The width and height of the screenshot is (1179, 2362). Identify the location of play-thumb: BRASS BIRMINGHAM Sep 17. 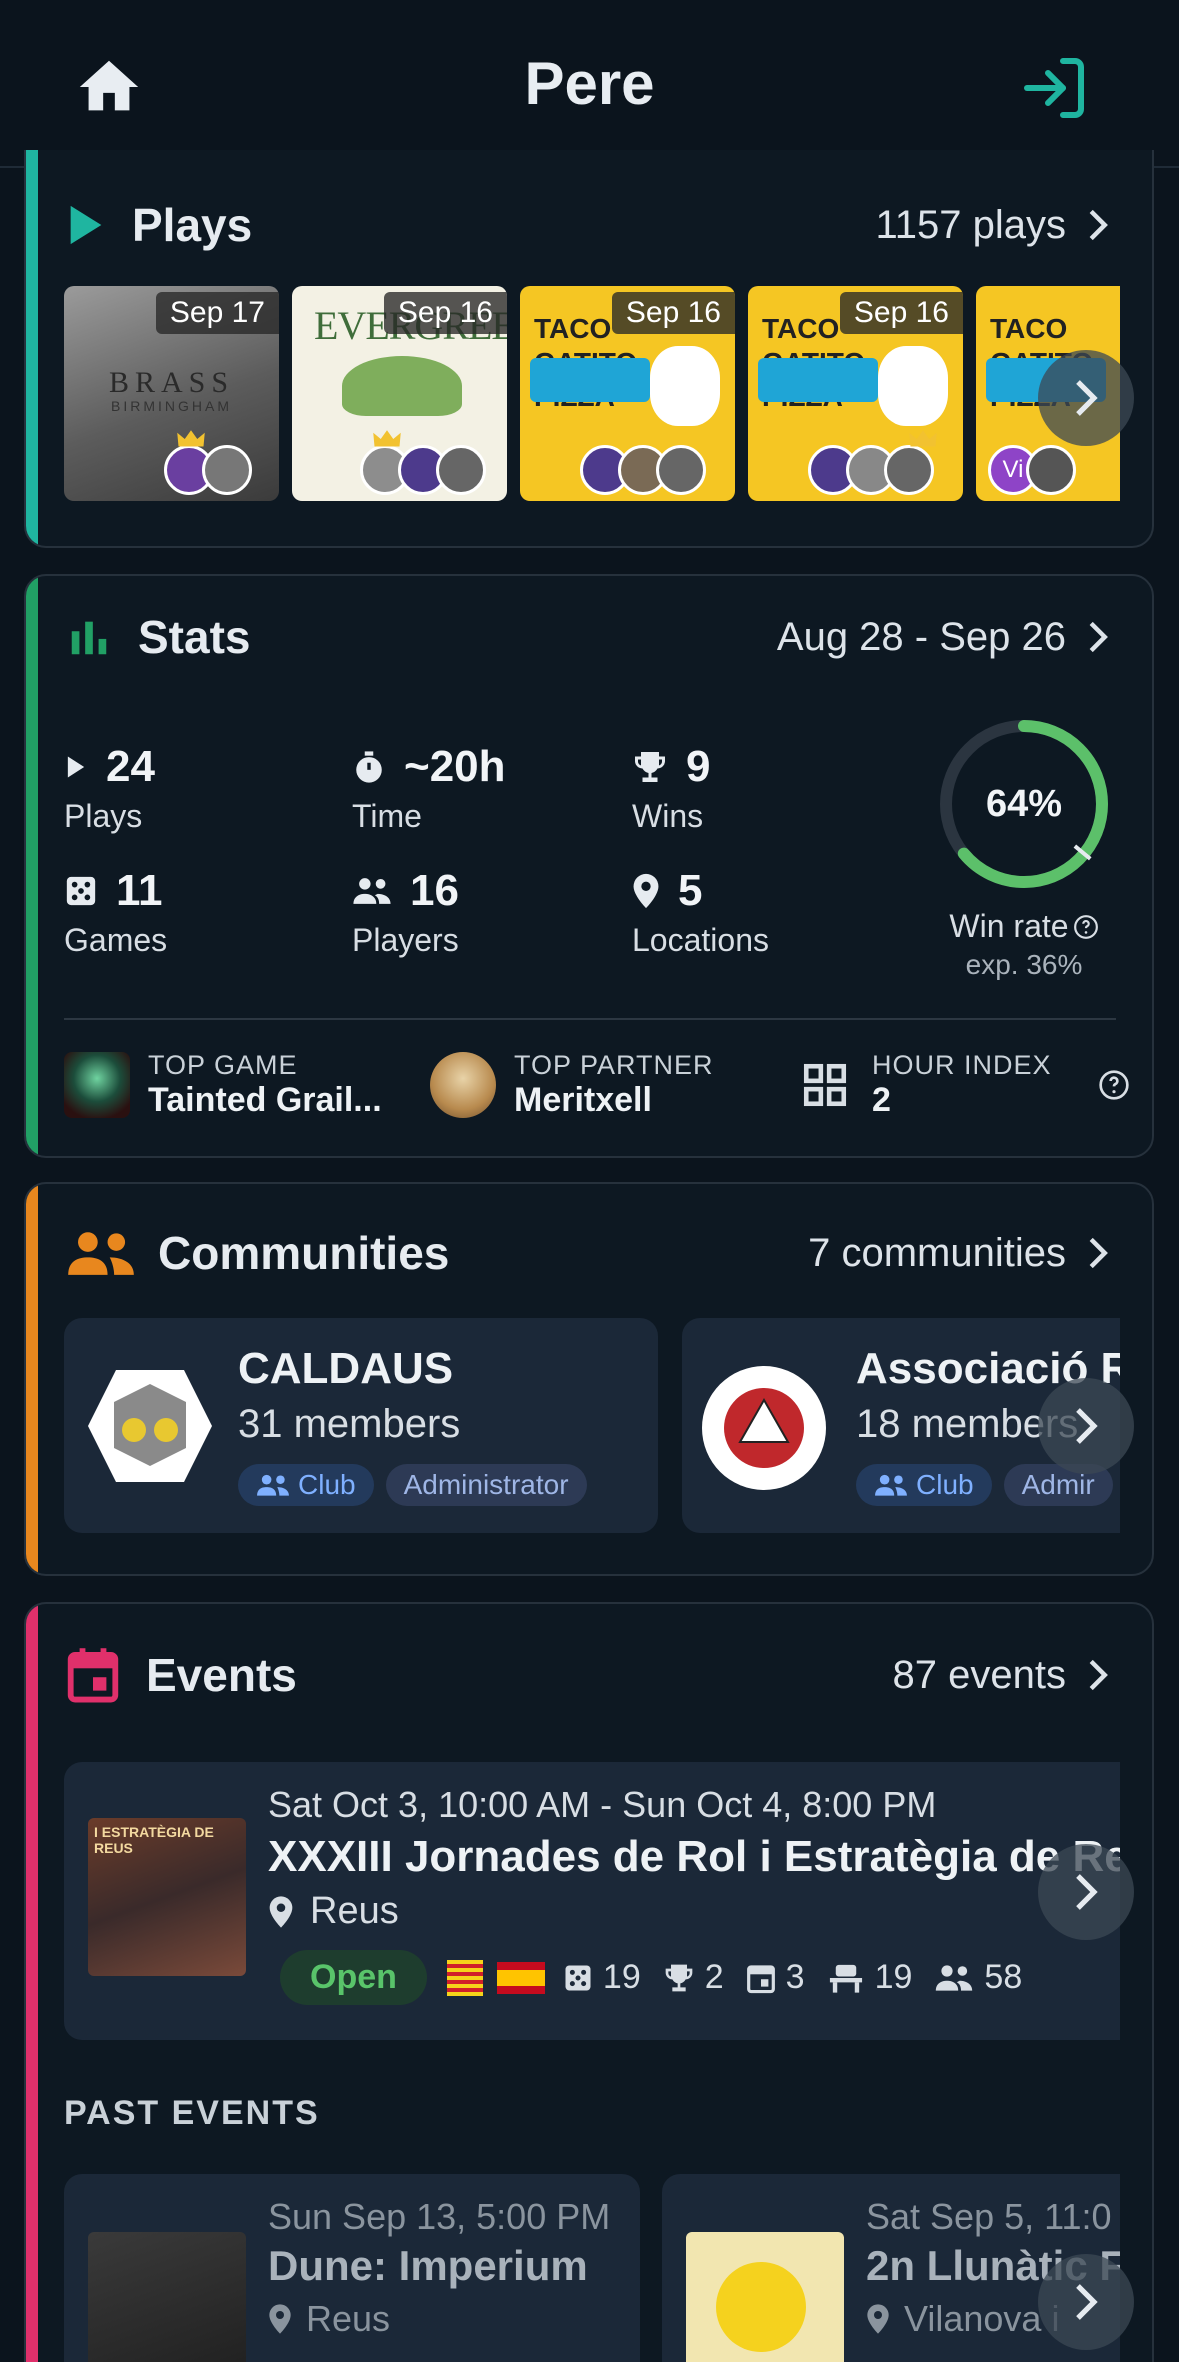
(171, 393).